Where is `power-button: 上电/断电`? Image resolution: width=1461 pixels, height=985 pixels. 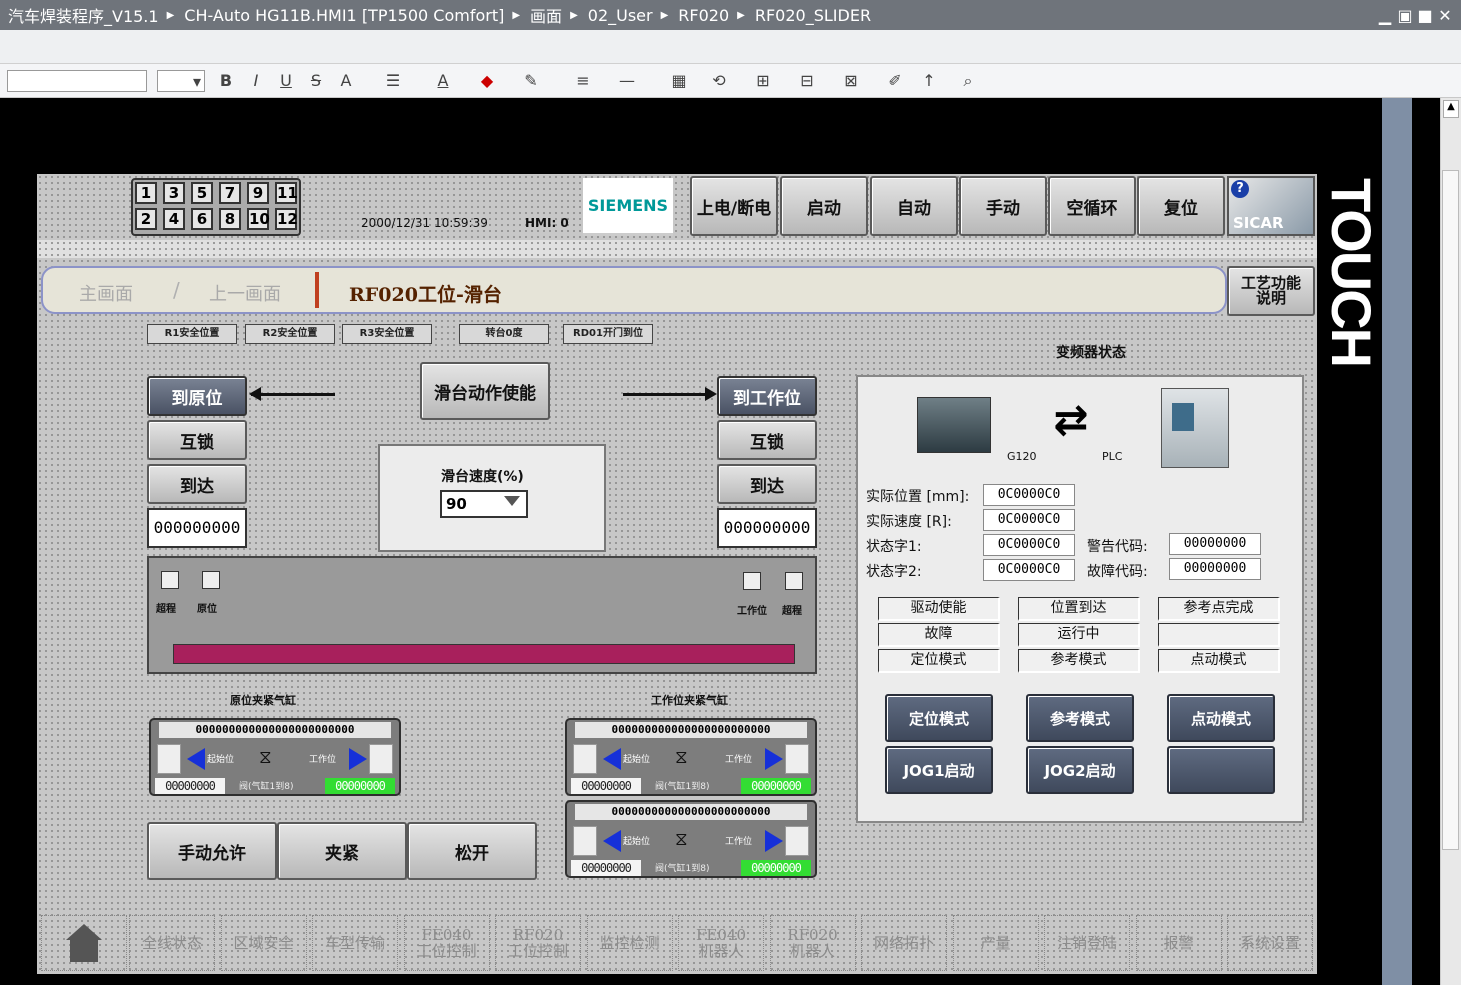 power-button: 上电/断电 is located at coordinates (734, 206).